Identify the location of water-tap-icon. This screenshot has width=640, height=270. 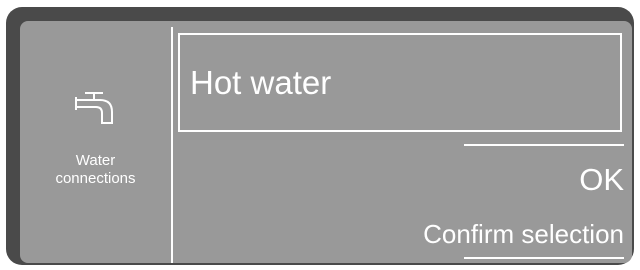
(94, 108).